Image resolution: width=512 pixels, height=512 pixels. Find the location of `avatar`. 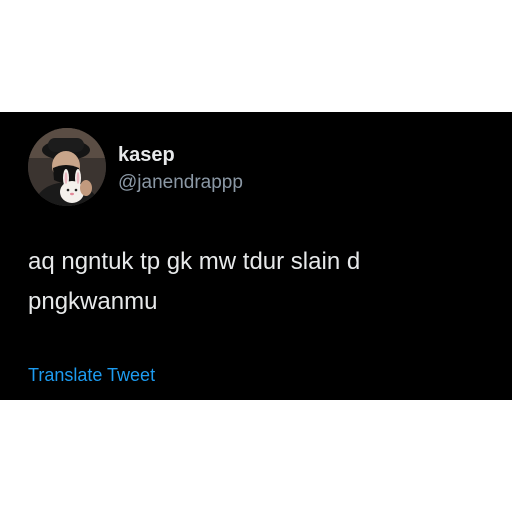

avatar is located at coordinates (67, 167).